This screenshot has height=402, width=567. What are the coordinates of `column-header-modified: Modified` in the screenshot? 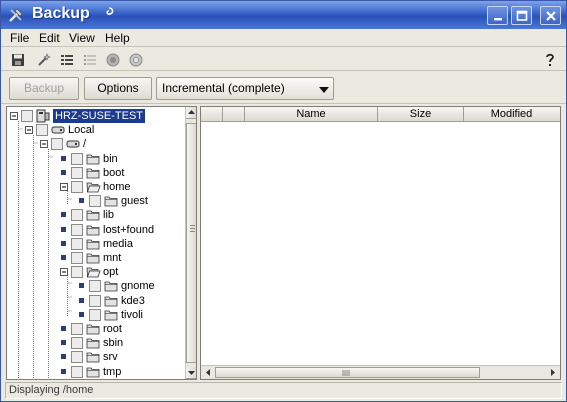 It's located at (511, 114).